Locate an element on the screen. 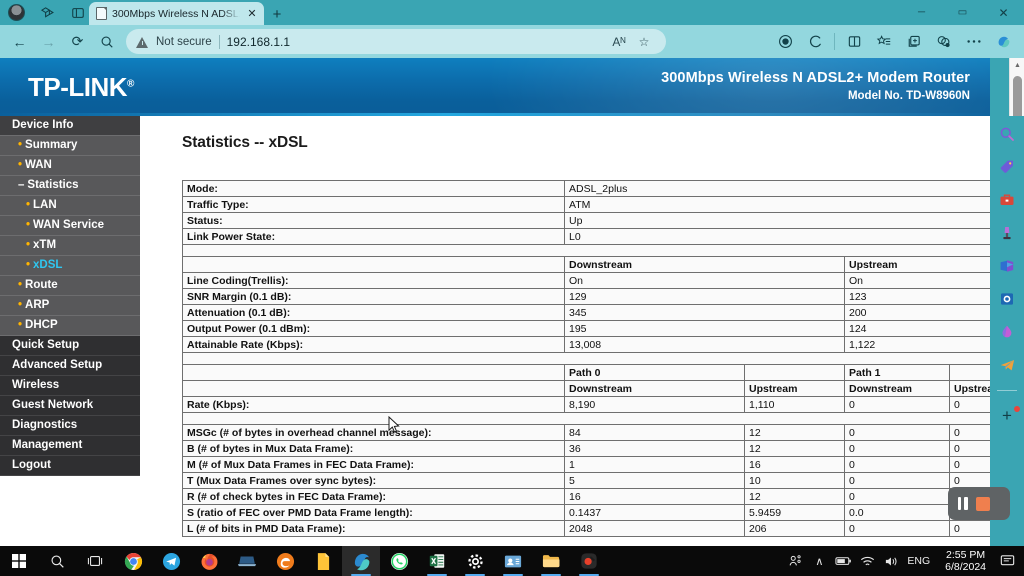 This screenshot has width=1024, height=576. not-secure-warning-icon is located at coordinates (142, 42).